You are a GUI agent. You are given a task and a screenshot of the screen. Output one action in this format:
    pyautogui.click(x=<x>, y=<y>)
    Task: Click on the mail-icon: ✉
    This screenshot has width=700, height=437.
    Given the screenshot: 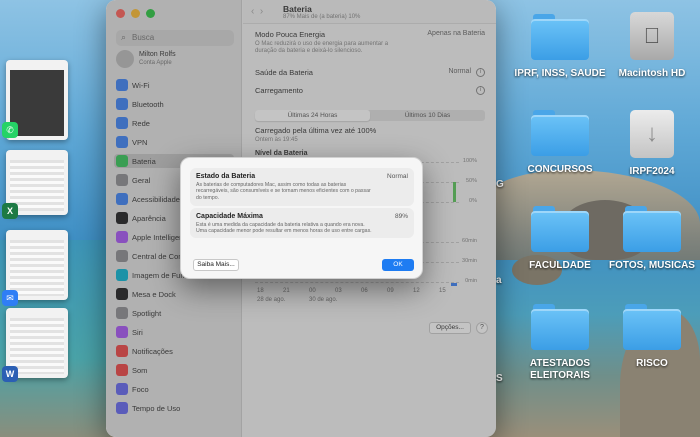 What is the action you would take?
    pyautogui.click(x=10, y=298)
    